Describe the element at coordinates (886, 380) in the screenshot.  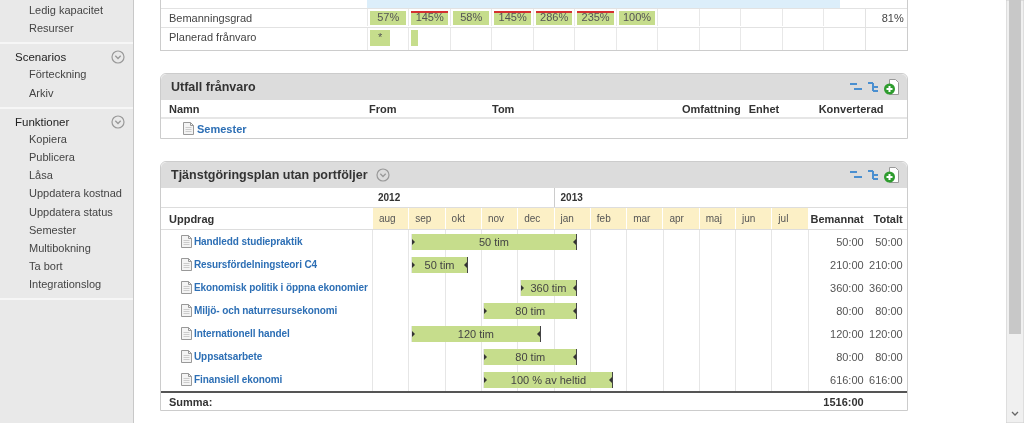
I see `total-value: 616:00` at that location.